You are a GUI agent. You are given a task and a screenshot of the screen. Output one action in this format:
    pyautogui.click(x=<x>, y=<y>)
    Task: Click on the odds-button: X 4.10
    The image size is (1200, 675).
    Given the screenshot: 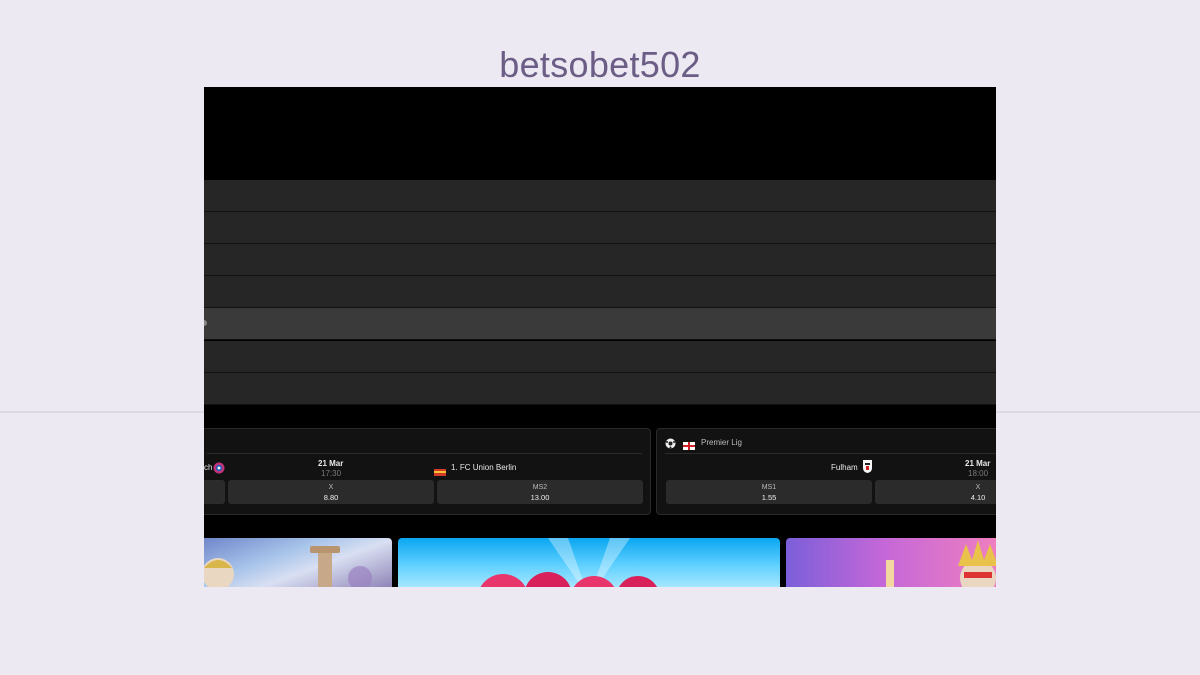 What is the action you would take?
    pyautogui.click(x=935, y=492)
    